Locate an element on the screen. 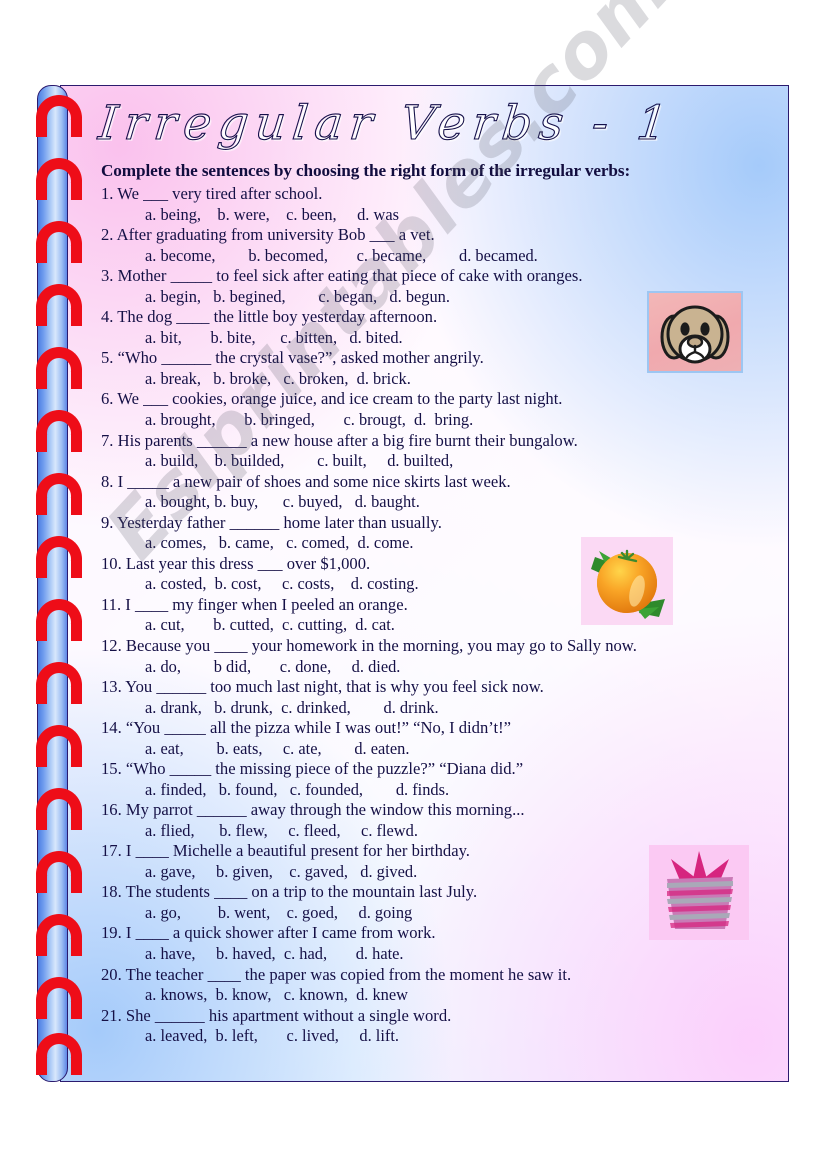 The height and width of the screenshot is (1169, 821). question-options: a. flied, b. flew, c. fleed, c. flewd. is located at coordinates (434, 831).